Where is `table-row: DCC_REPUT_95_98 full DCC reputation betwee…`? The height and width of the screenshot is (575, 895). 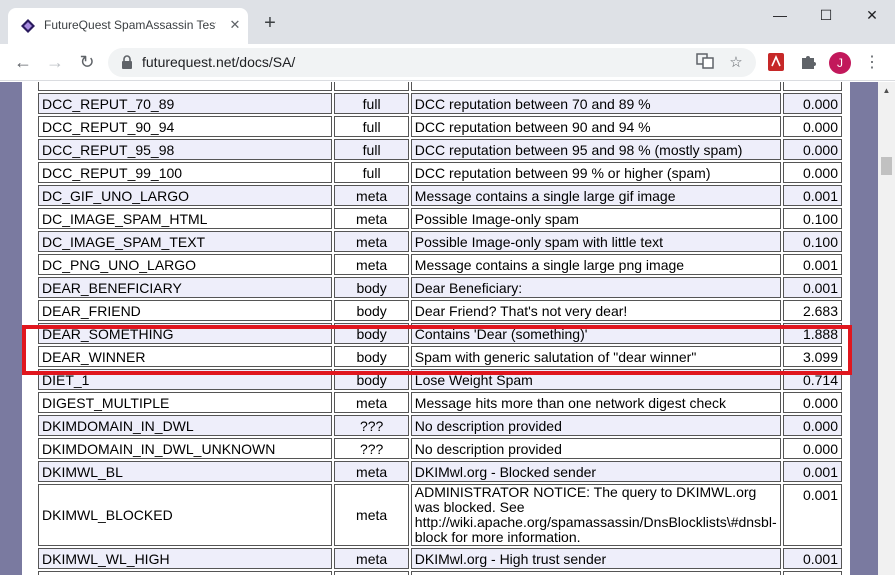
table-row: DCC_REPUT_95_98 full DCC reputation betwee… is located at coordinates (440, 149).